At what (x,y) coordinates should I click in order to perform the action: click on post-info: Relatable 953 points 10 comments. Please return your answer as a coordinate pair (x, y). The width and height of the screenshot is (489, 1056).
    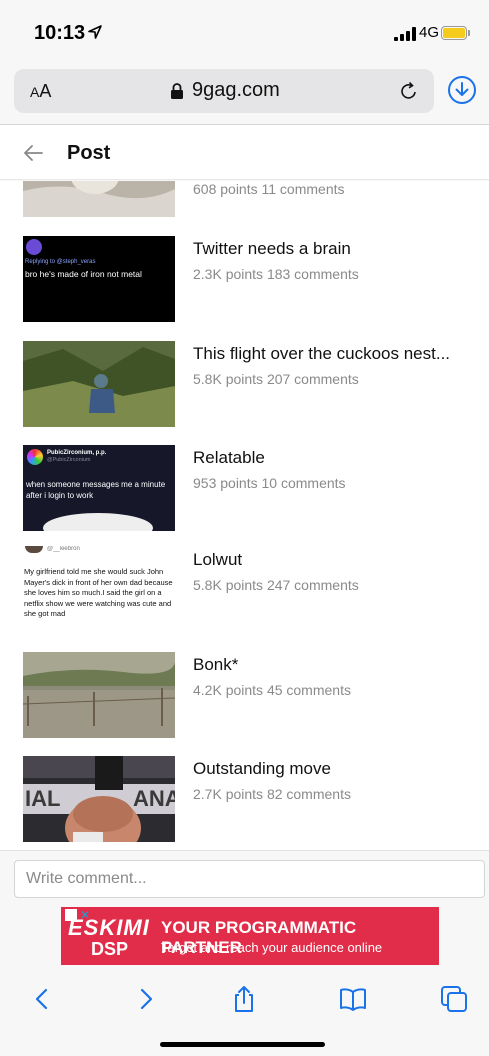
    Looking at the image, I should click on (333, 469).